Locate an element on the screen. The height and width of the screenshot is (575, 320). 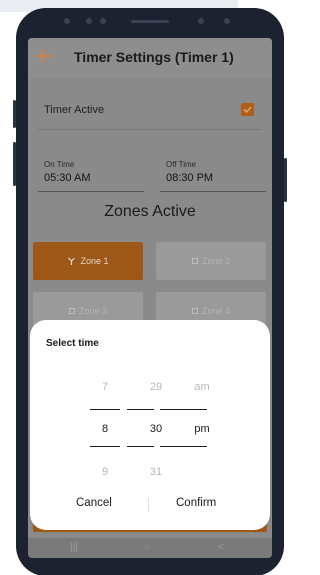
timer-active-row: Timer Active is located at coordinates (150, 113).